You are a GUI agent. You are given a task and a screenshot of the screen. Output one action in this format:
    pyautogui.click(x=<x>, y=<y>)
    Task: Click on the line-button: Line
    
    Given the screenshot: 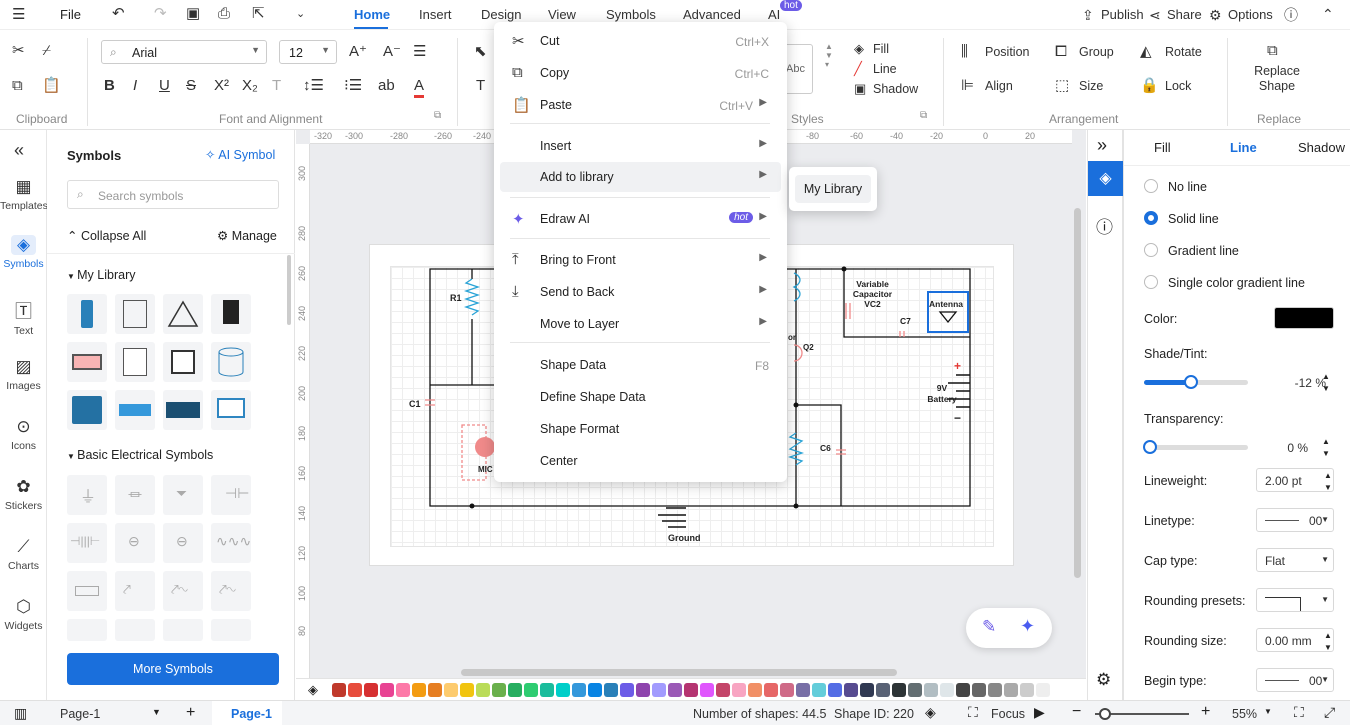 What is the action you would take?
    pyautogui.click(x=885, y=69)
    